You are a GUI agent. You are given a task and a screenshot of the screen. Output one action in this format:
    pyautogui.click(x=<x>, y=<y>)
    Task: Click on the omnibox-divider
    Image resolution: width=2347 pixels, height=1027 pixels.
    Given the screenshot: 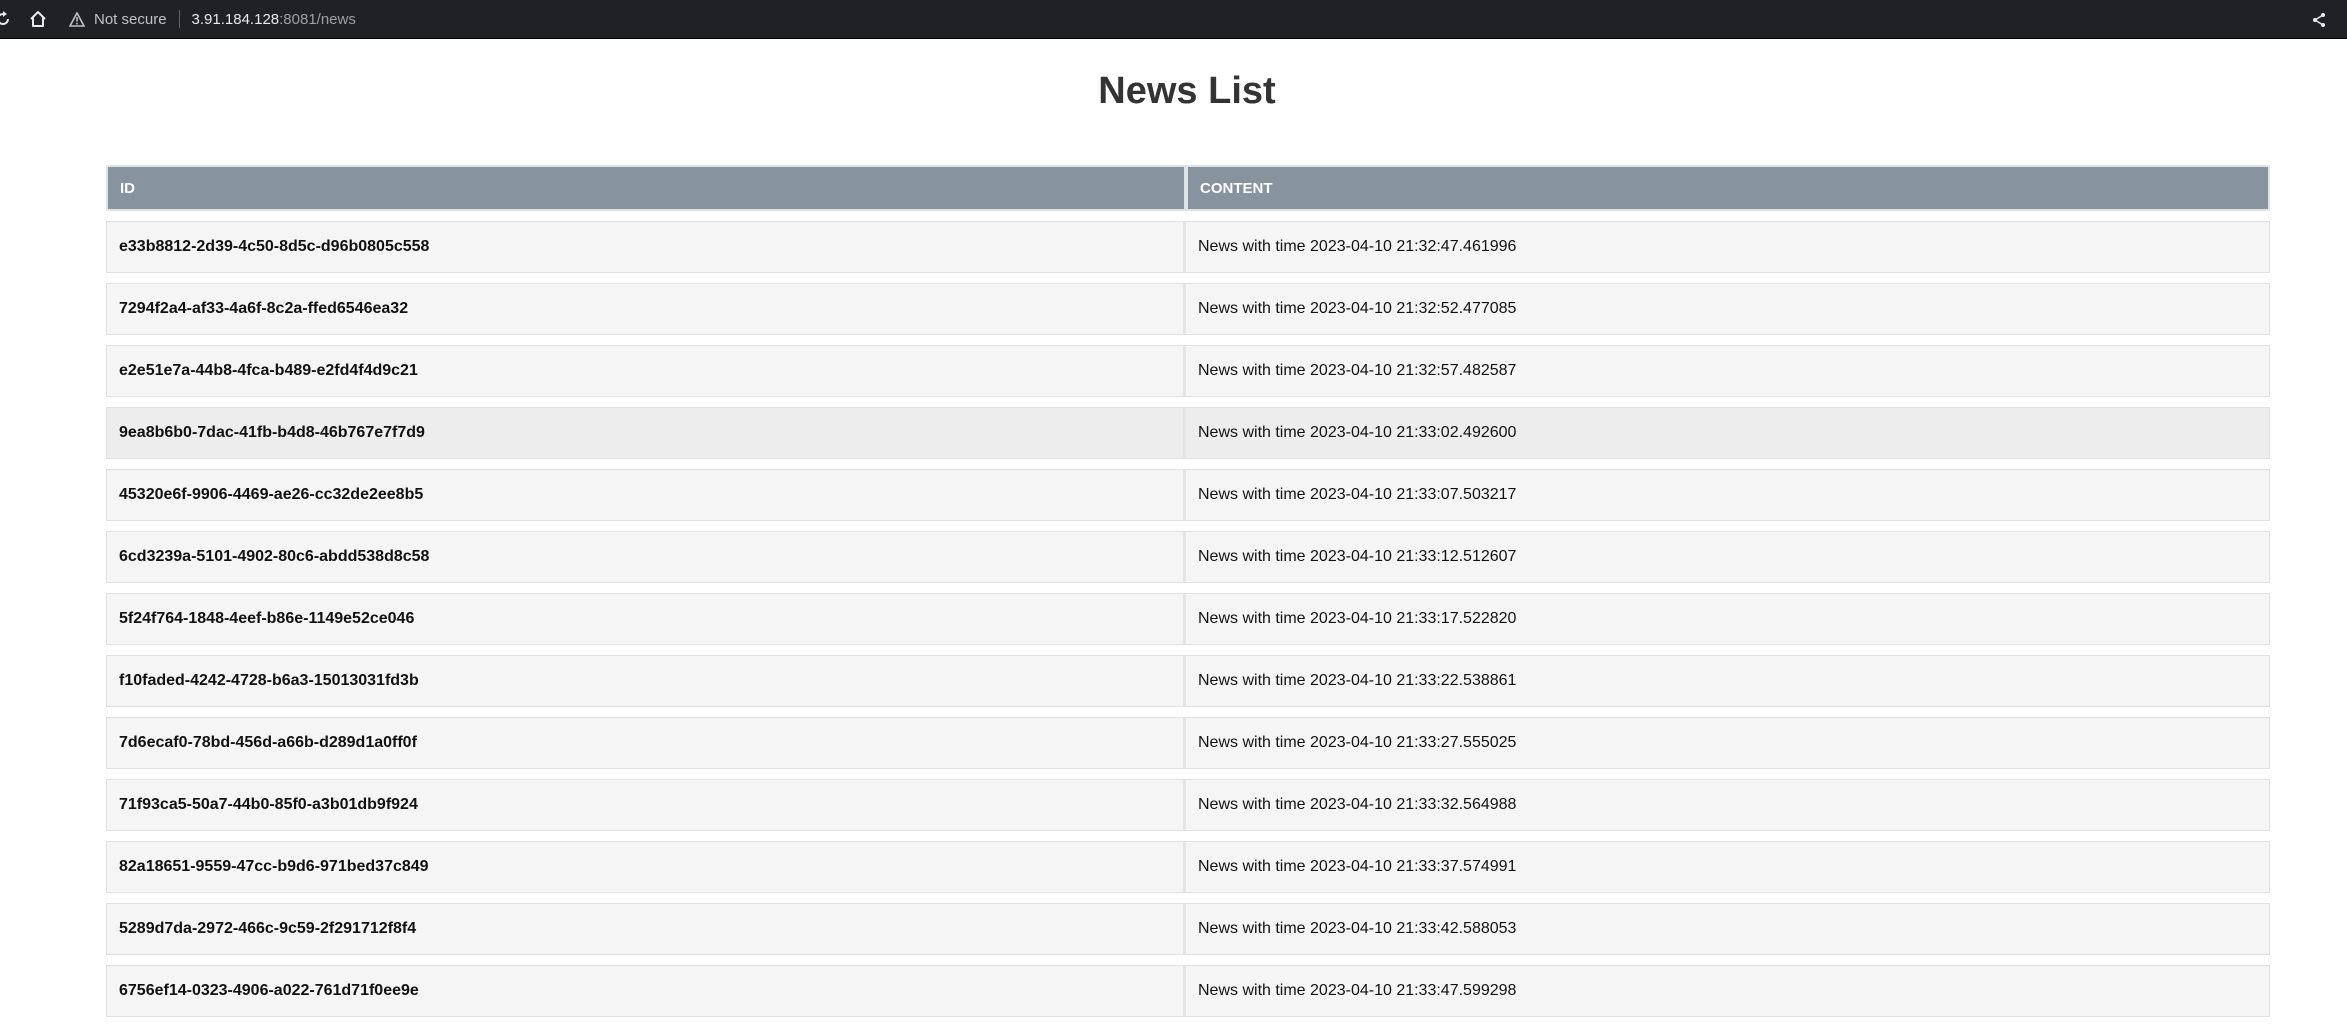 What is the action you would take?
    pyautogui.click(x=179, y=19)
    